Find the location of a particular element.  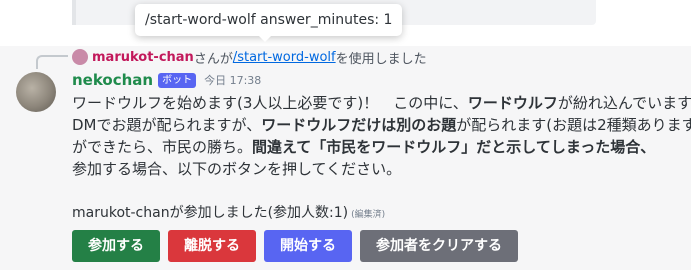

reply-avatar is located at coordinates (80, 57).